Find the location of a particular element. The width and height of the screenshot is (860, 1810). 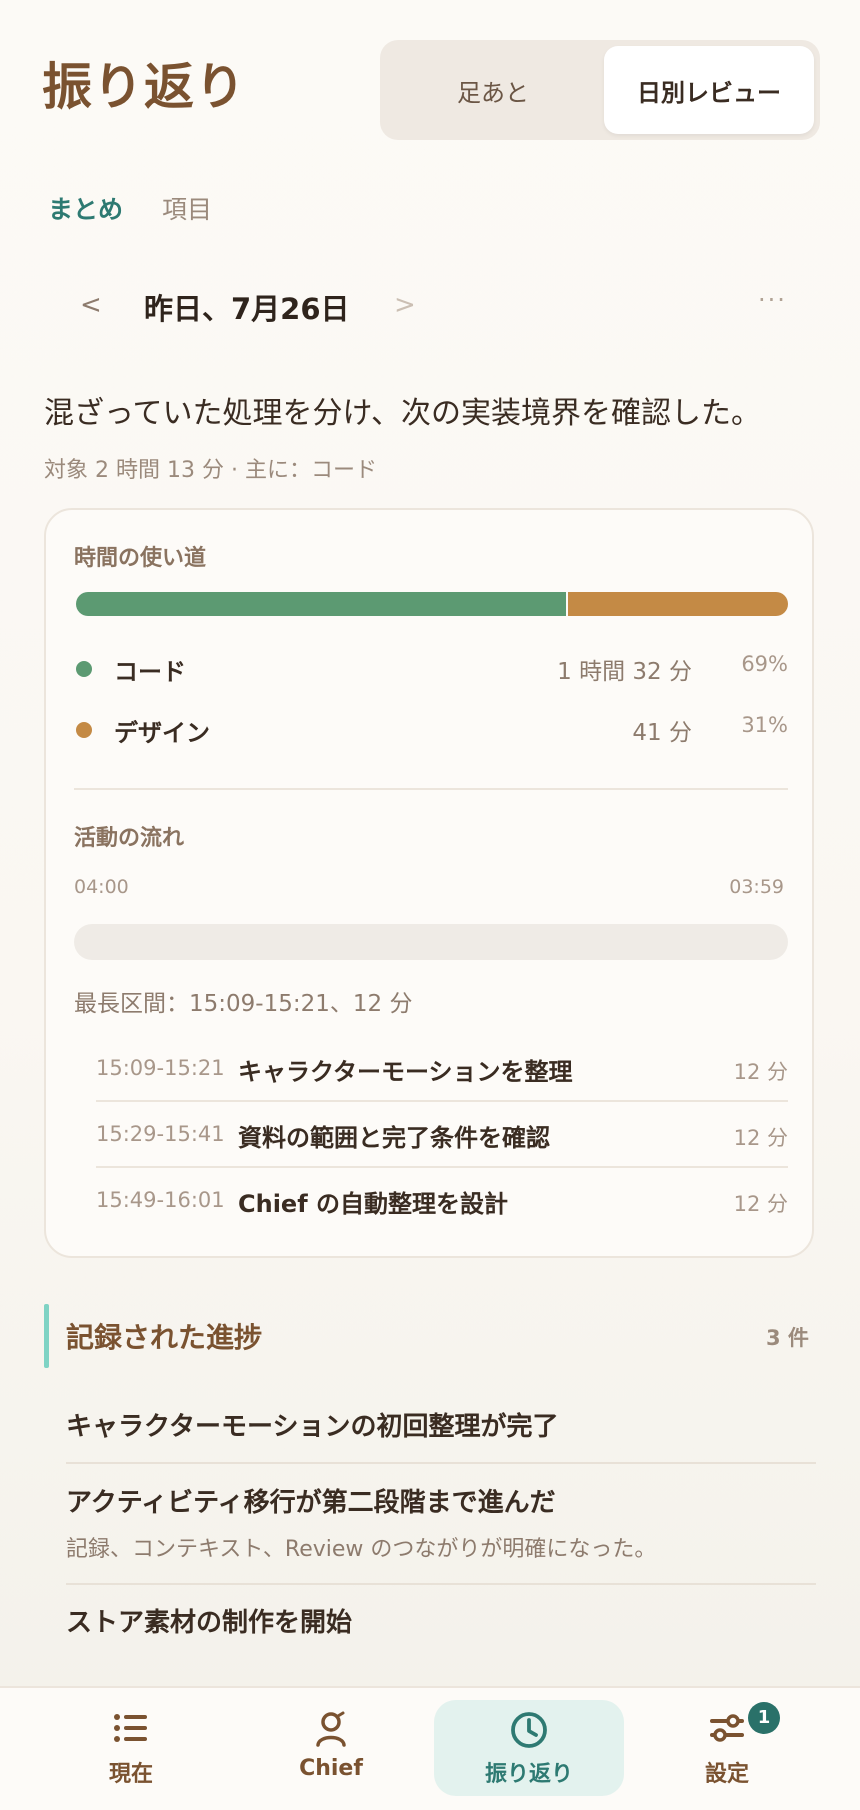

timeline-start-label: 04:00 is located at coordinates (101, 887).